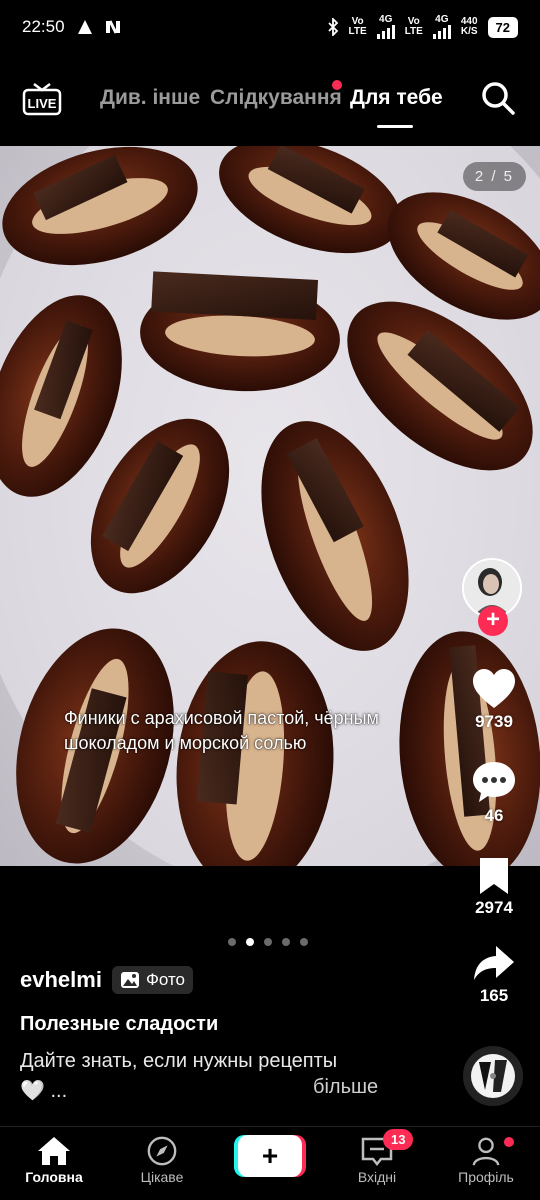 The image size is (540, 1200). I want to click on network-speed: 440 K/S, so click(469, 26).